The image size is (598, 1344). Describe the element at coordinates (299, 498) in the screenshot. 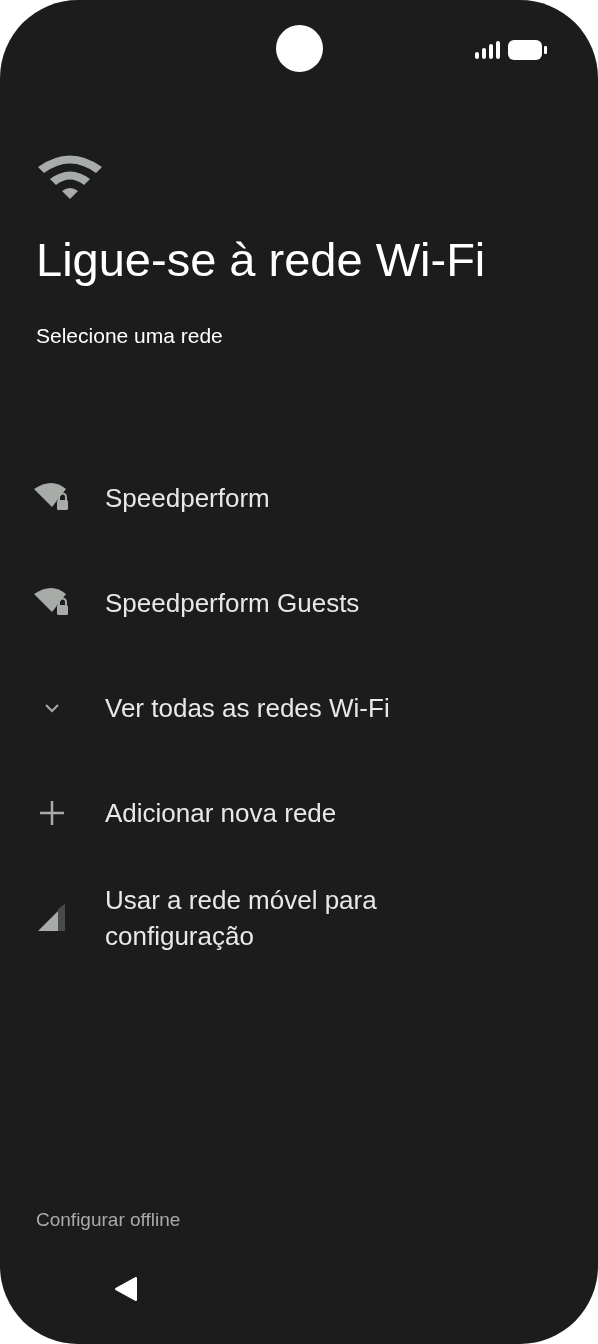

I see `network-option: Speedperform` at that location.